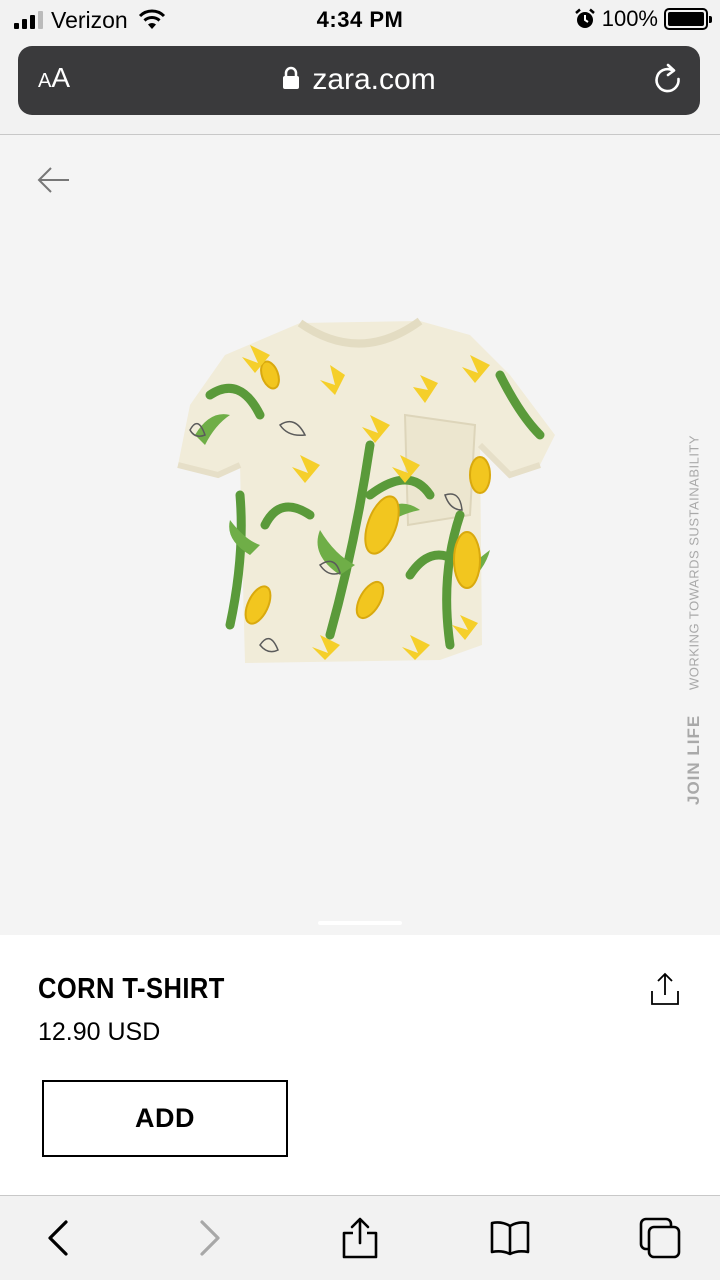  Describe the element at coordinates (165, 1118) in the screenshot. I see `add-to-cart-button: ADD` at that location.